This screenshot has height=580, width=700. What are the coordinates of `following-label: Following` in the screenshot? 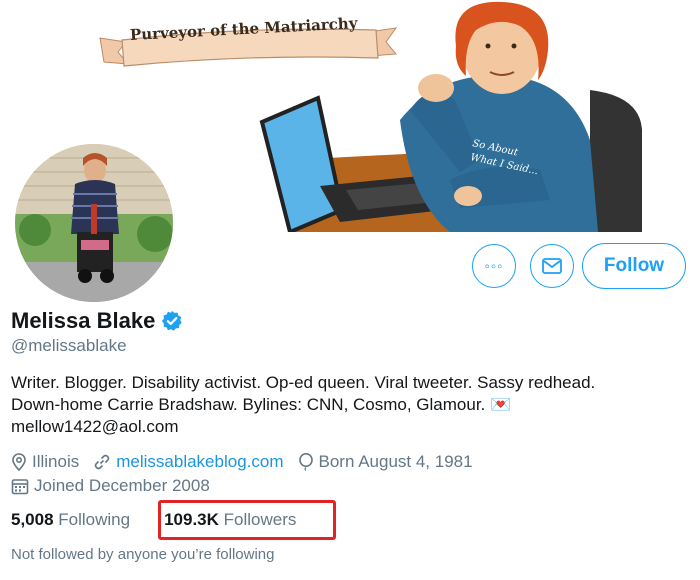 It's located at (94, 519).